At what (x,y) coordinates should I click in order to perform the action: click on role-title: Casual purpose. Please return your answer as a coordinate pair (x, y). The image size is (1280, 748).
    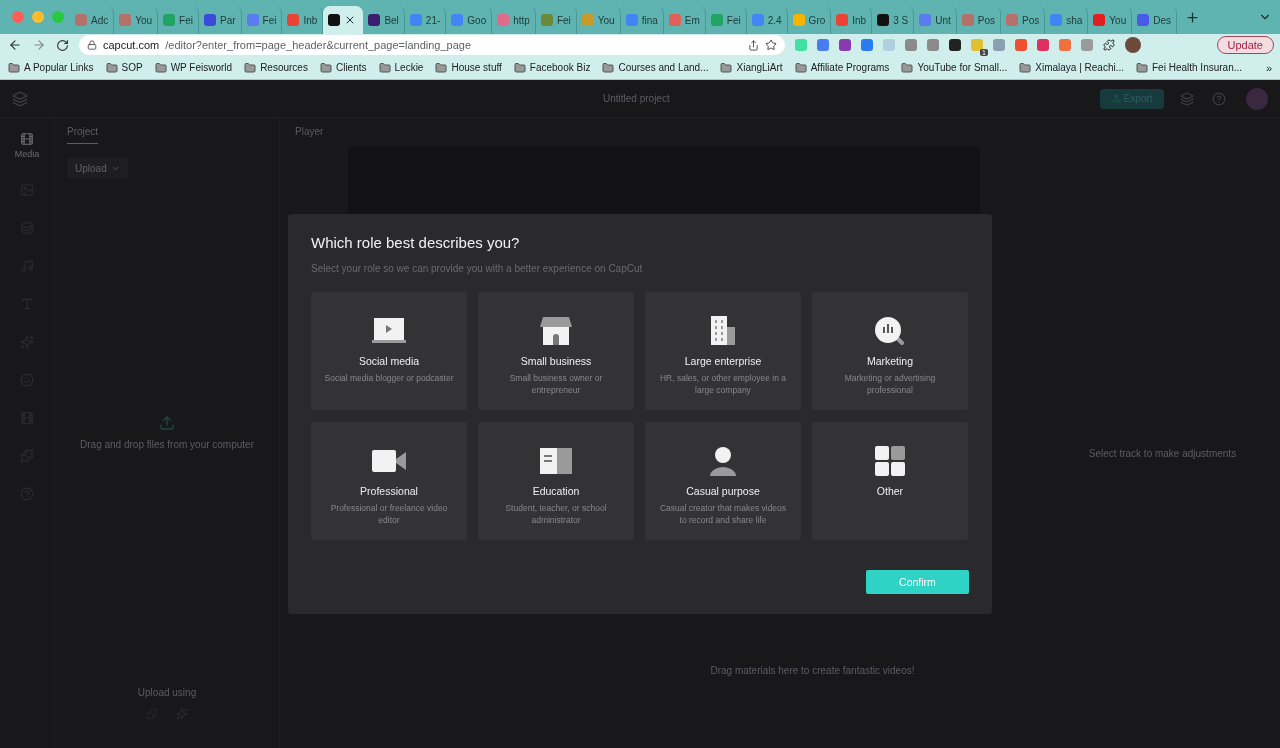
    Looking at the image, I should click on (723, 491).